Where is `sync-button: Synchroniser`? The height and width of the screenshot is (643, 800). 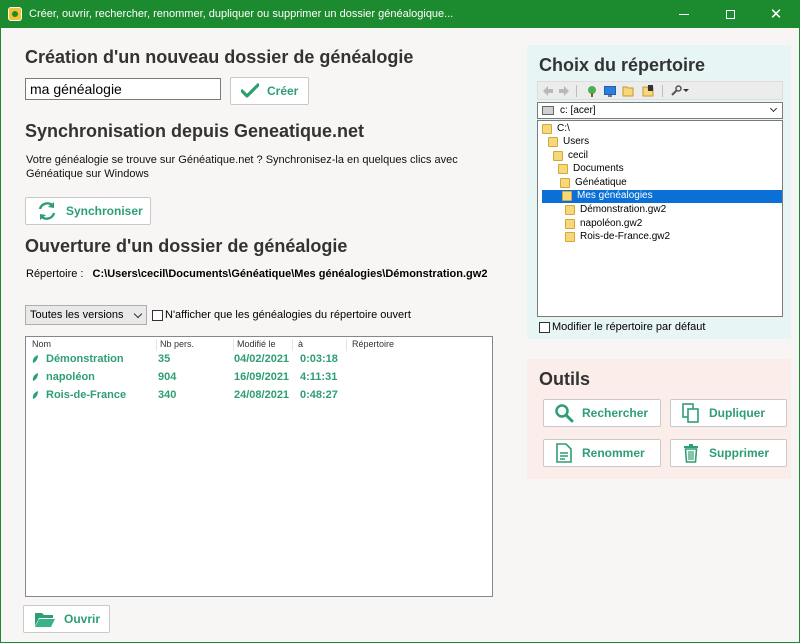 sync-button: Synchroniser is located at coordinates (88, 211).